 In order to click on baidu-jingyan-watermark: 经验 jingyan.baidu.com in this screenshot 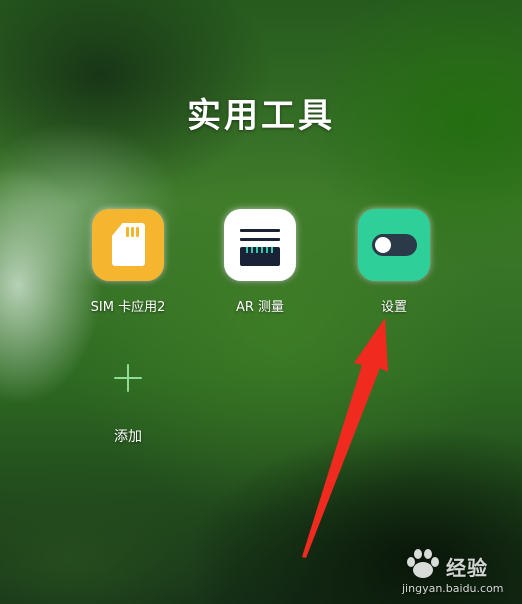, I will do `click(461, 575)`.